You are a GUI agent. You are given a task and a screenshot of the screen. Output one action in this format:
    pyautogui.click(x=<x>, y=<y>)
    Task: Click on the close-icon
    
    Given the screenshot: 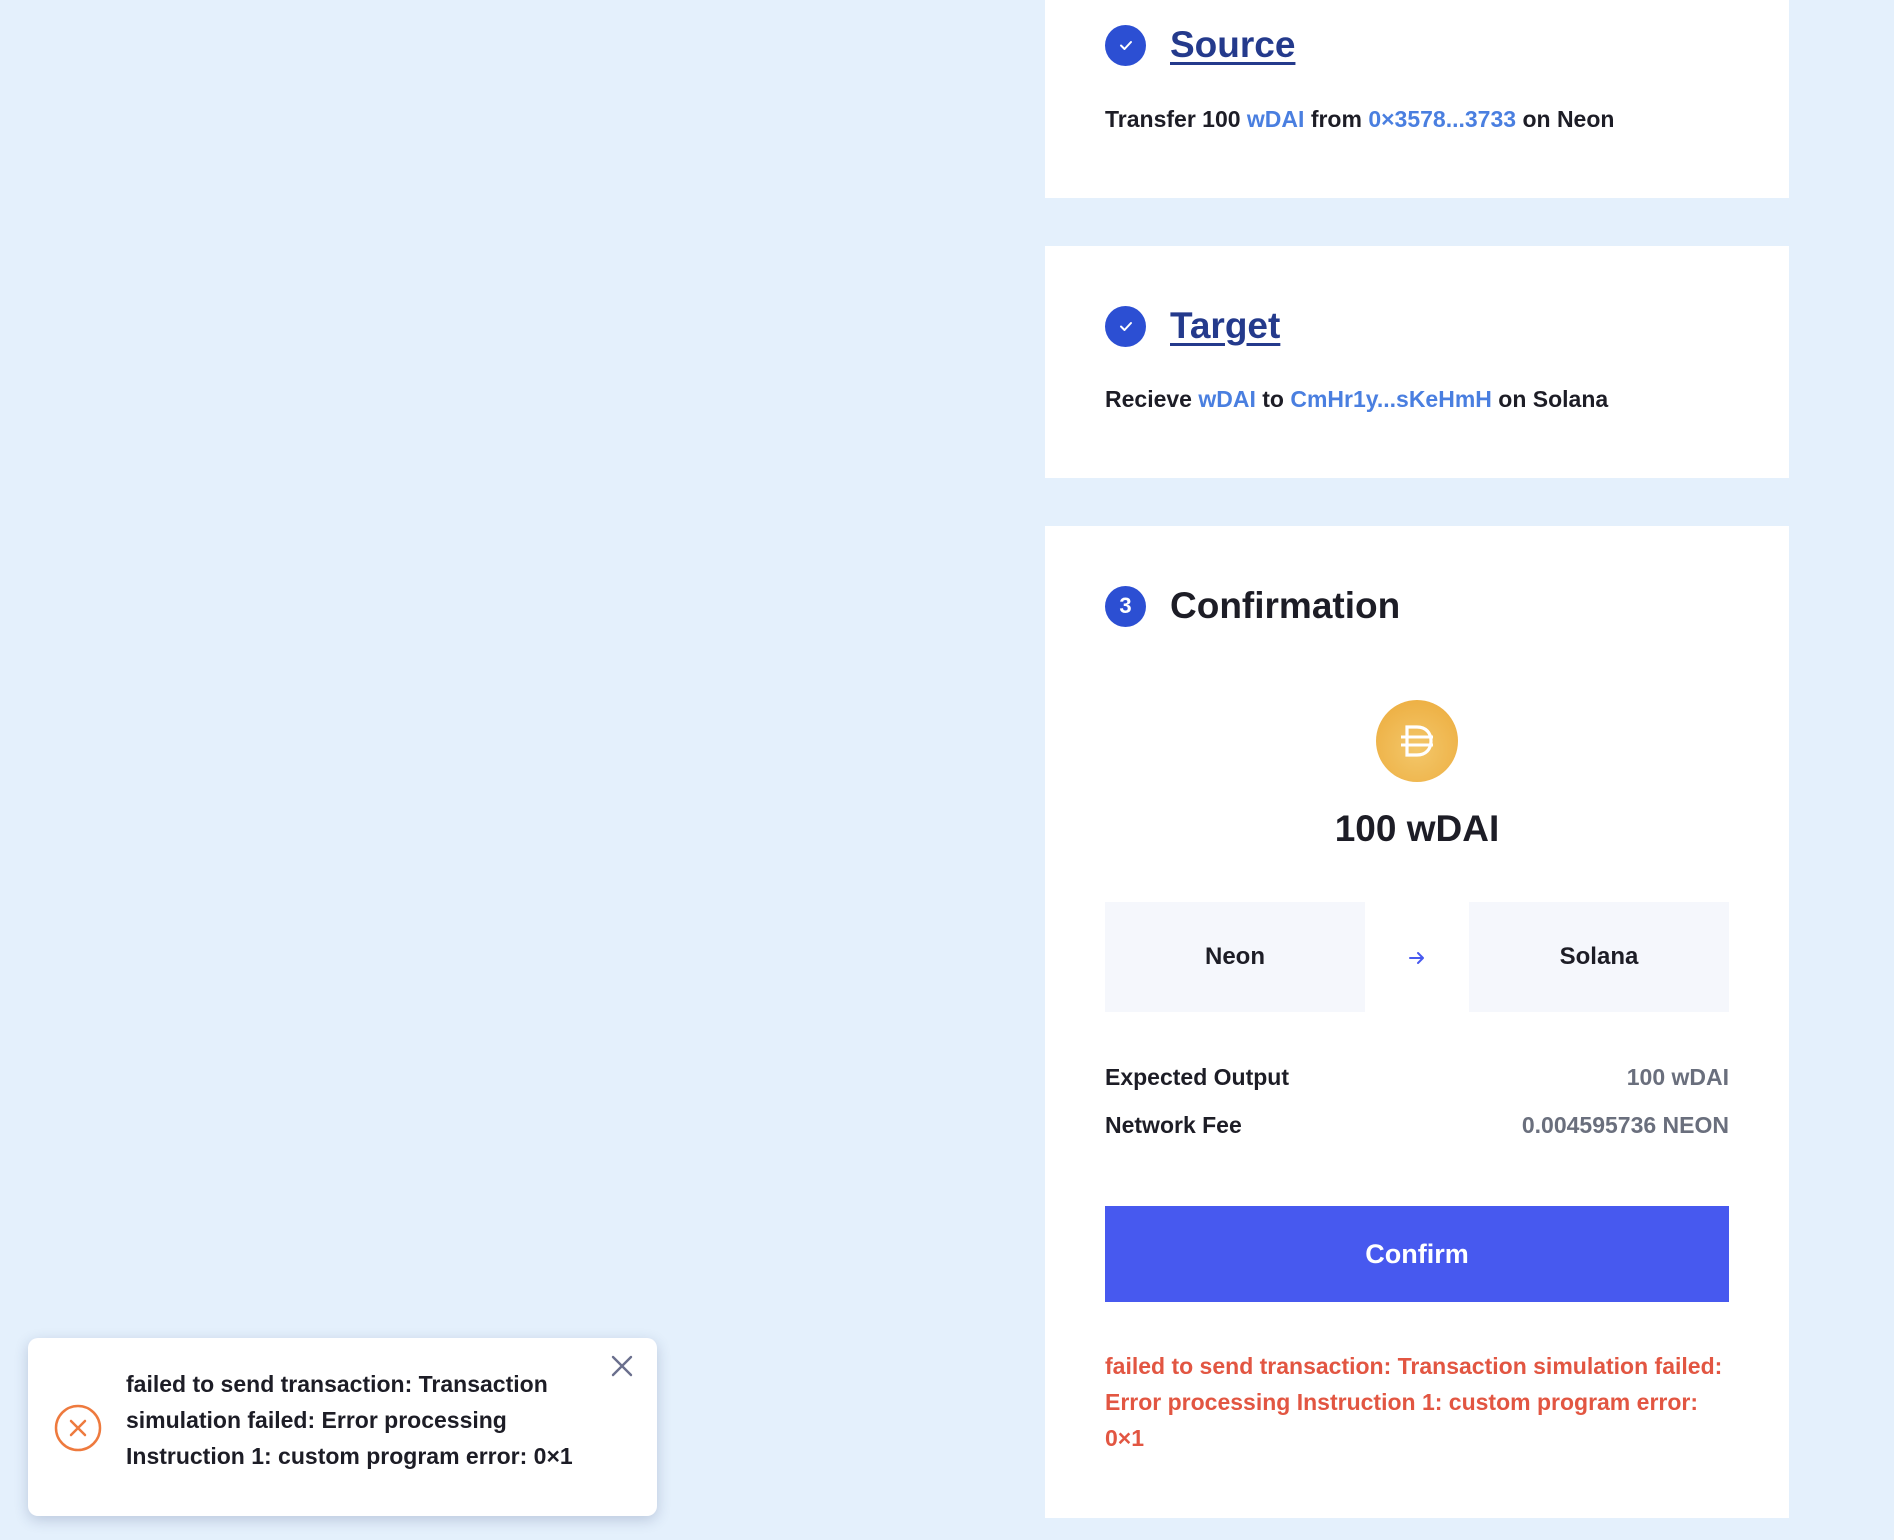 What is the action you would take?
    pyautogui.click(x=622, y=1366)
    